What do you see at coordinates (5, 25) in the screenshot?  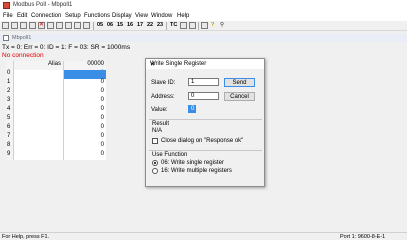 I see `new-icon` at bounding box center [5, 25].